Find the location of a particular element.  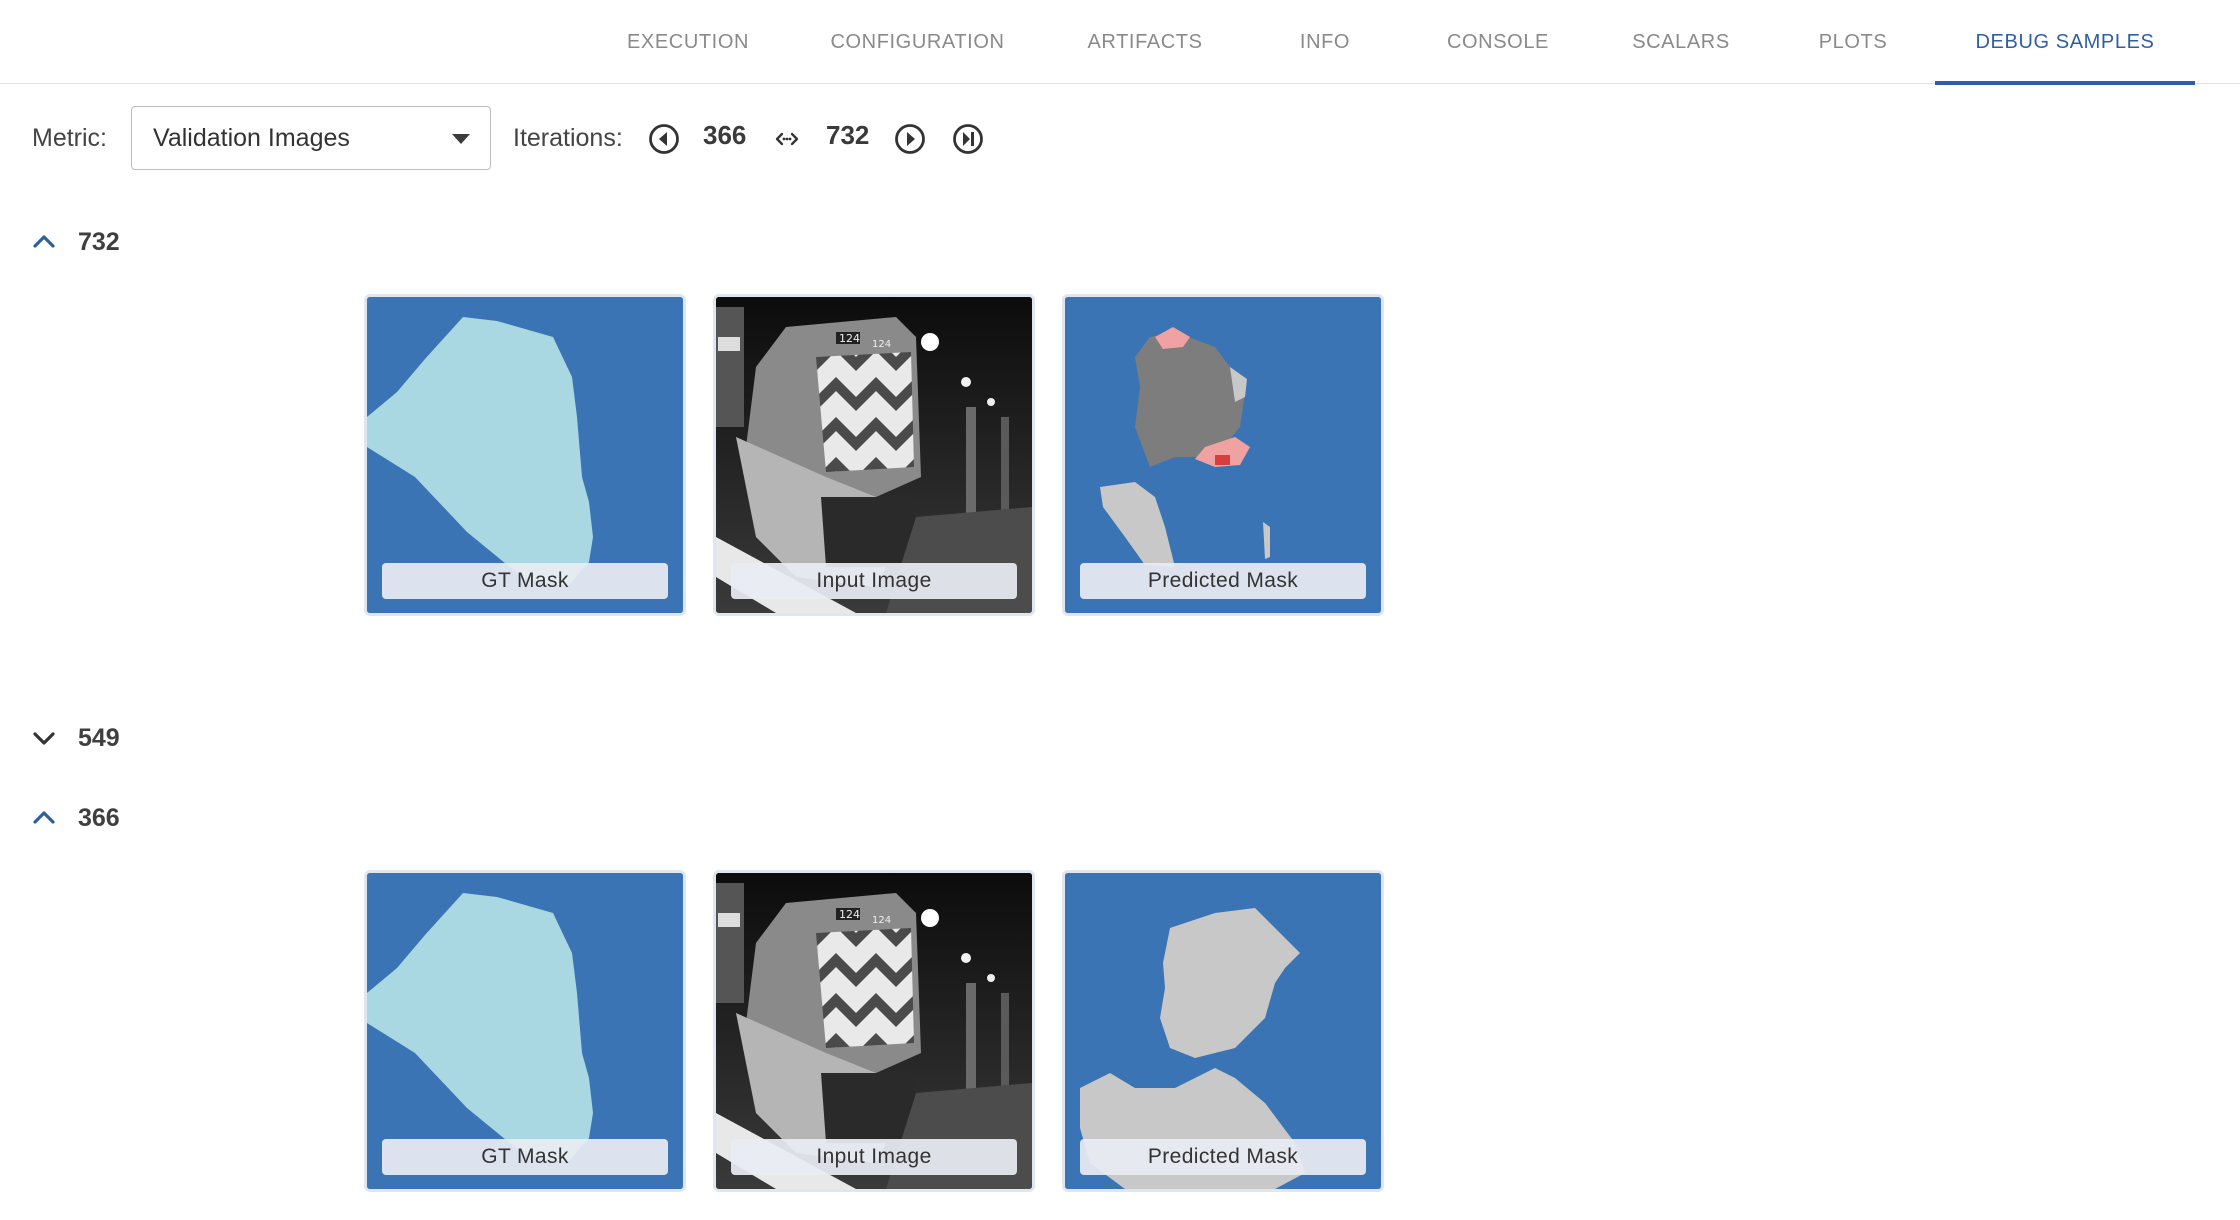

next-iteration-icon is located at coordinates (910, 139).